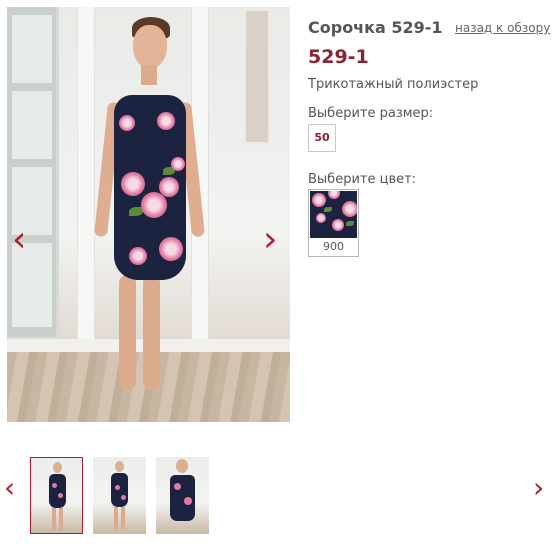 The width and height of the screenshot is (556, 547). I want to click on next-image-arrow-icon: ›, so click(270, 240).